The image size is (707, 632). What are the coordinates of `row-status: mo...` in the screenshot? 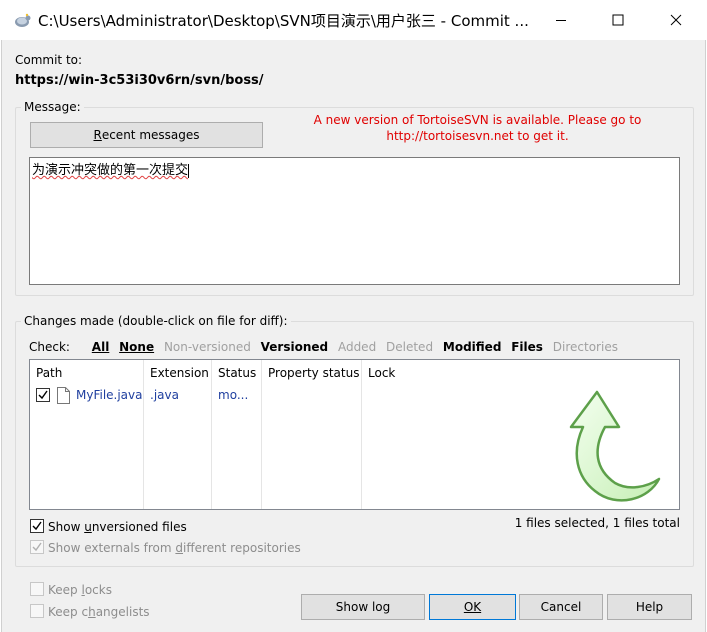 It's located at (233, 395).